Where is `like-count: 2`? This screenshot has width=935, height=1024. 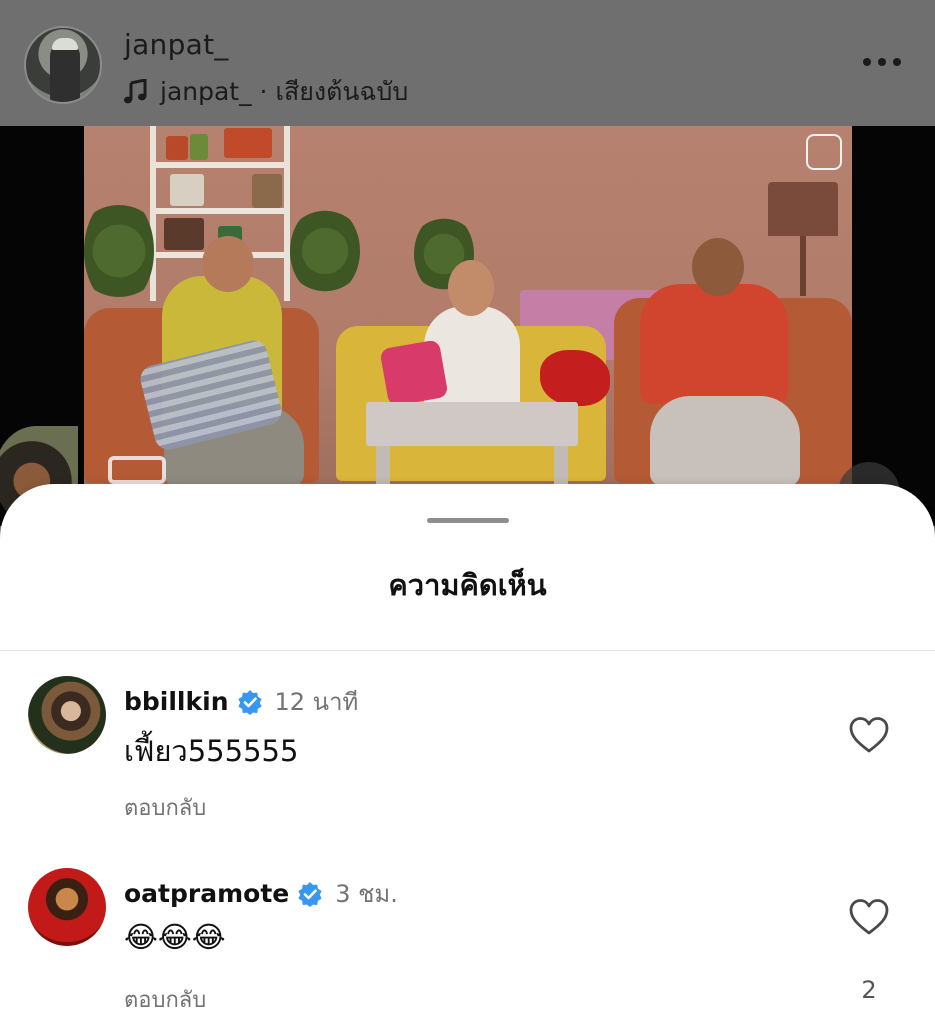
like-count: 2 is located at coordinates (869, 990).